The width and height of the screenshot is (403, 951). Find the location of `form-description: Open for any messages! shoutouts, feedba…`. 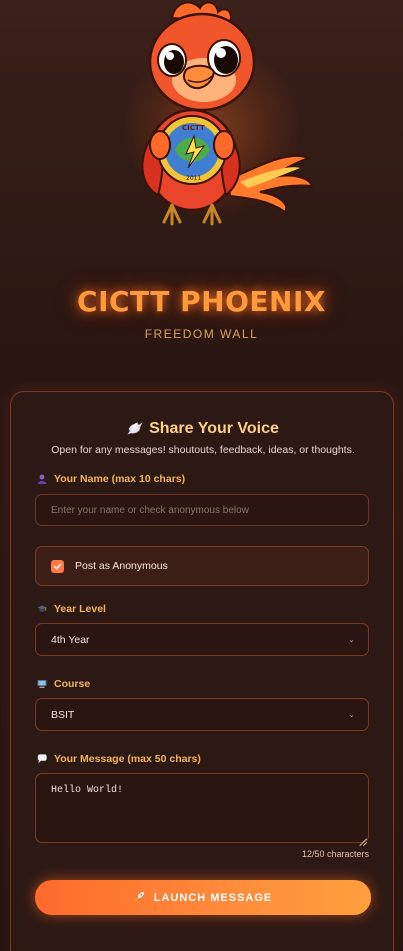

form-description: Open for any messages! shoutouts, feedba… is located at coordinates (203, 450).